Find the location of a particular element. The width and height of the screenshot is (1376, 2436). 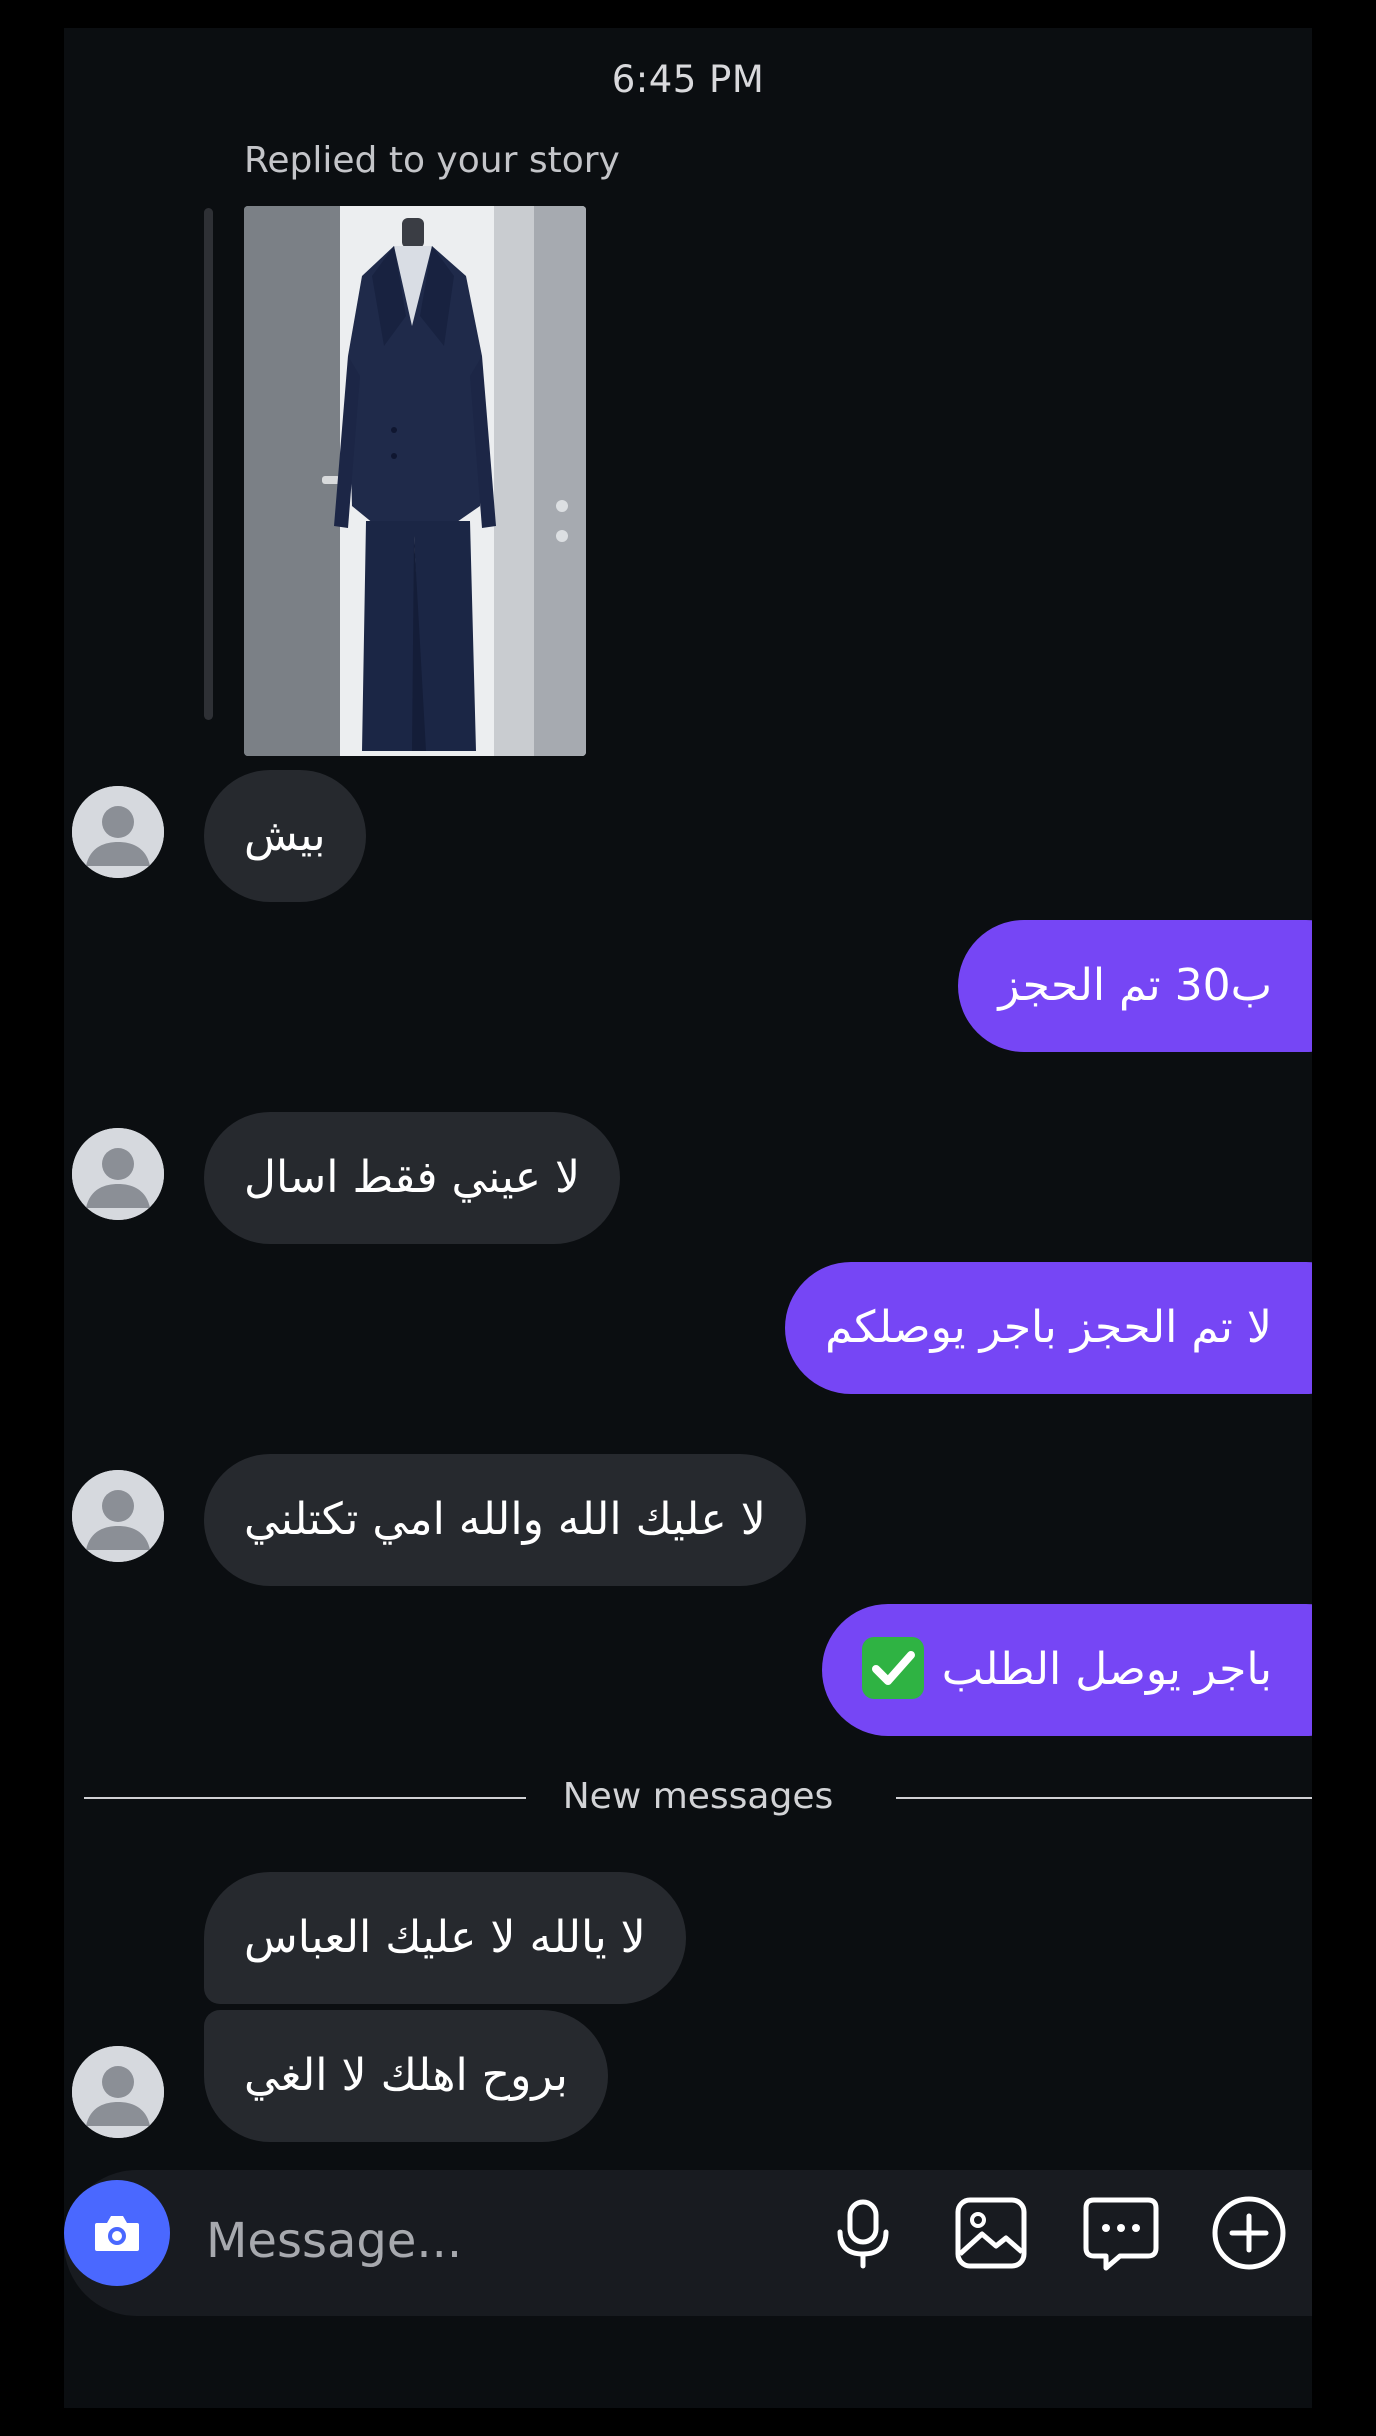

replied-to-story-label: Replied to your story is located at coordinates (432, 160).